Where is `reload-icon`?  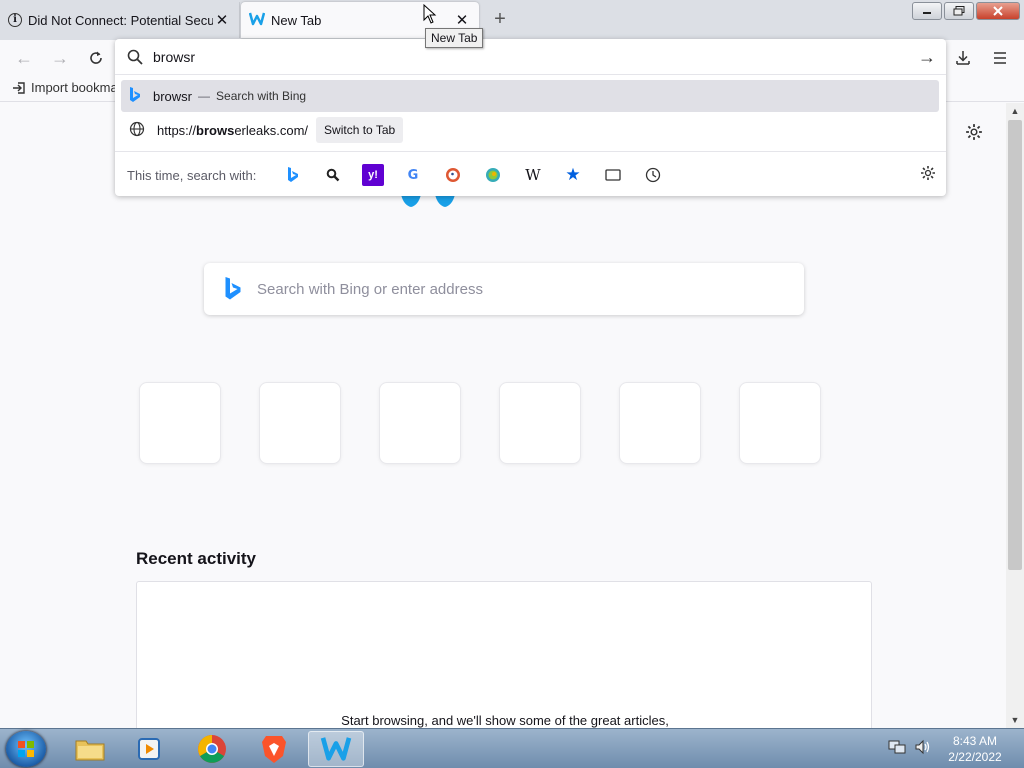 reload-icon is located at coordinates (96, 57).